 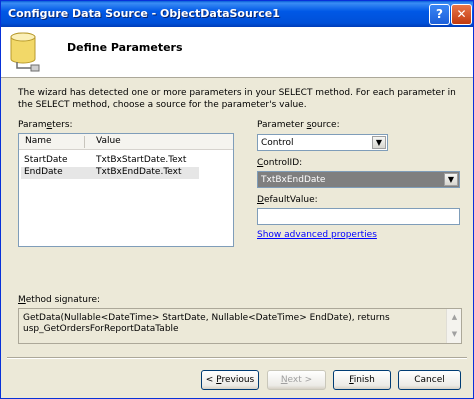 I want to click on table-row: StartDate TxtBxStartDate.Text, so click(x=110, y=161).